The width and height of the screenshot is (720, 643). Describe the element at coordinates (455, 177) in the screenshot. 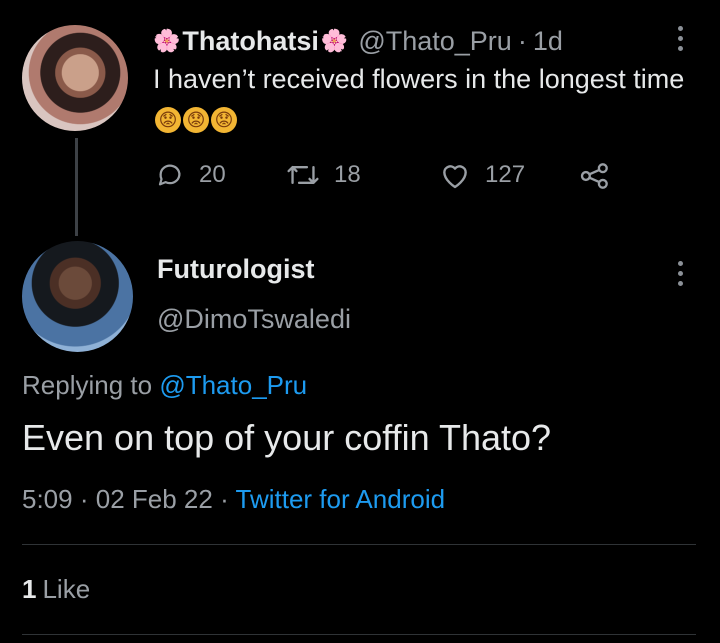

I see `heart-icon` at that location.